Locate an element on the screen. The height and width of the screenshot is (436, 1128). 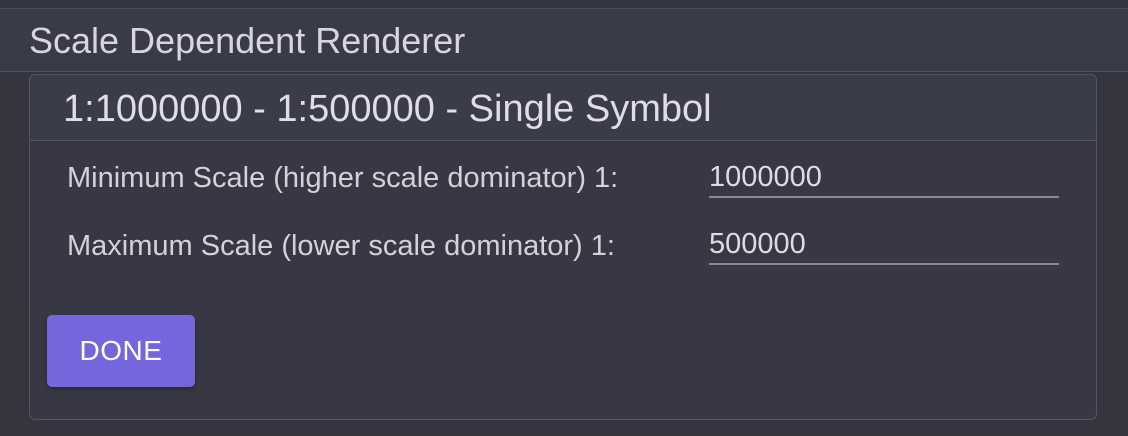
min-scale-input is located at coordinates (884, 178).